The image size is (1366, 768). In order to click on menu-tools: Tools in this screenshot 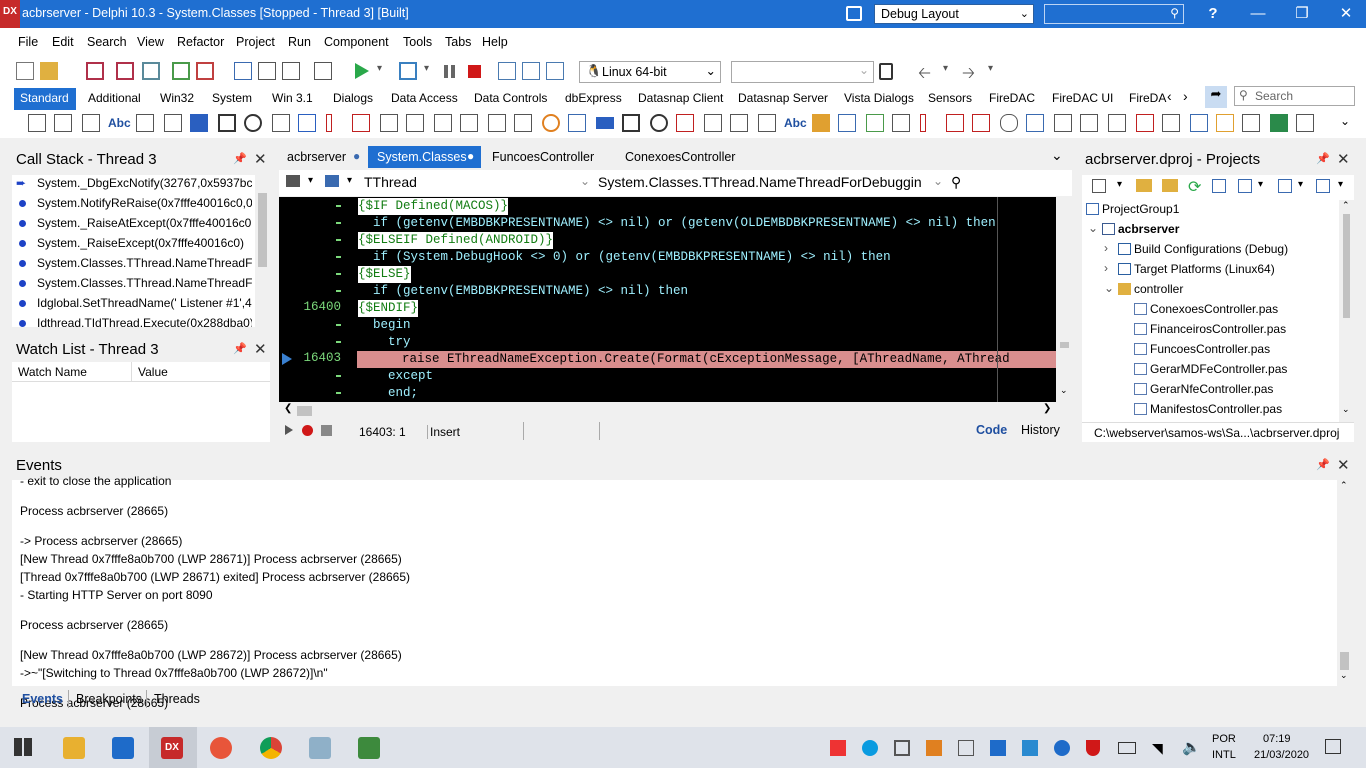, I will do `click(417, 42)`.